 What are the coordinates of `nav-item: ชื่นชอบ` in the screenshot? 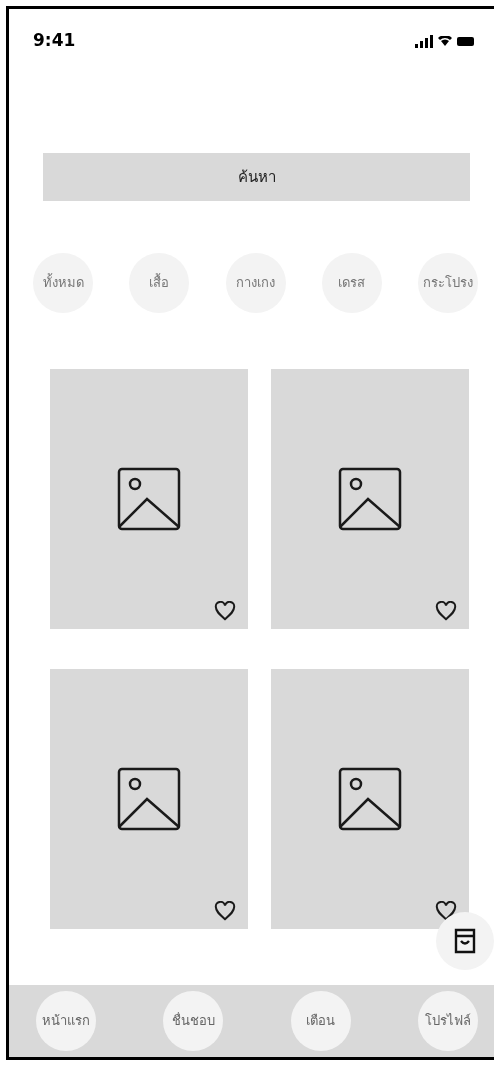 It's located at (193, 1021).